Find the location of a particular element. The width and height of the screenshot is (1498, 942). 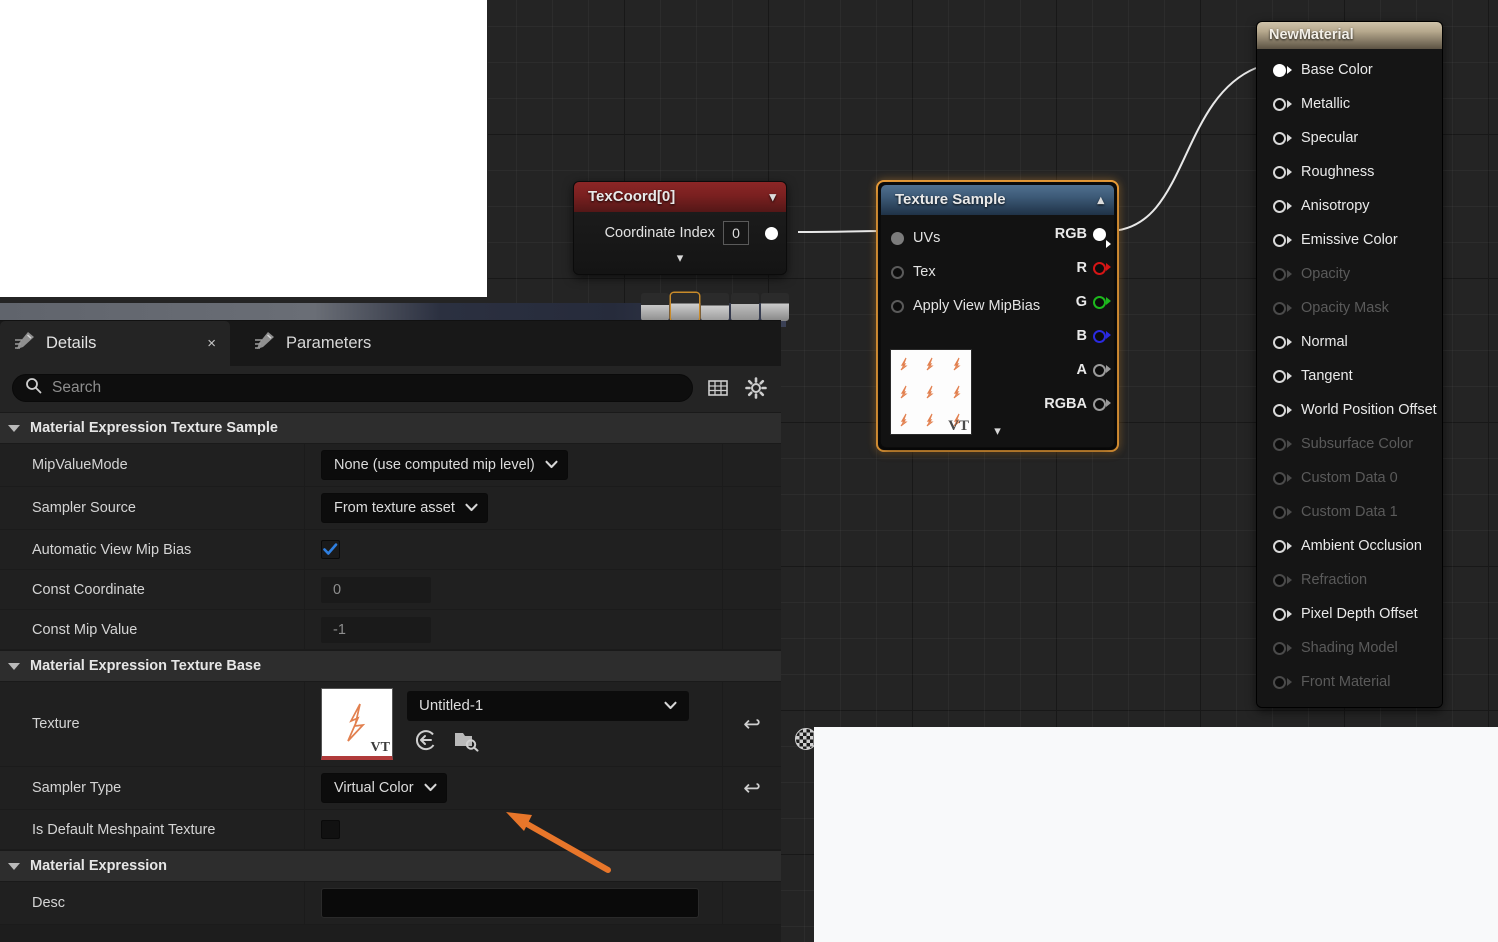

preview-mesh-plane-icon is located at coordinates (715, 307).